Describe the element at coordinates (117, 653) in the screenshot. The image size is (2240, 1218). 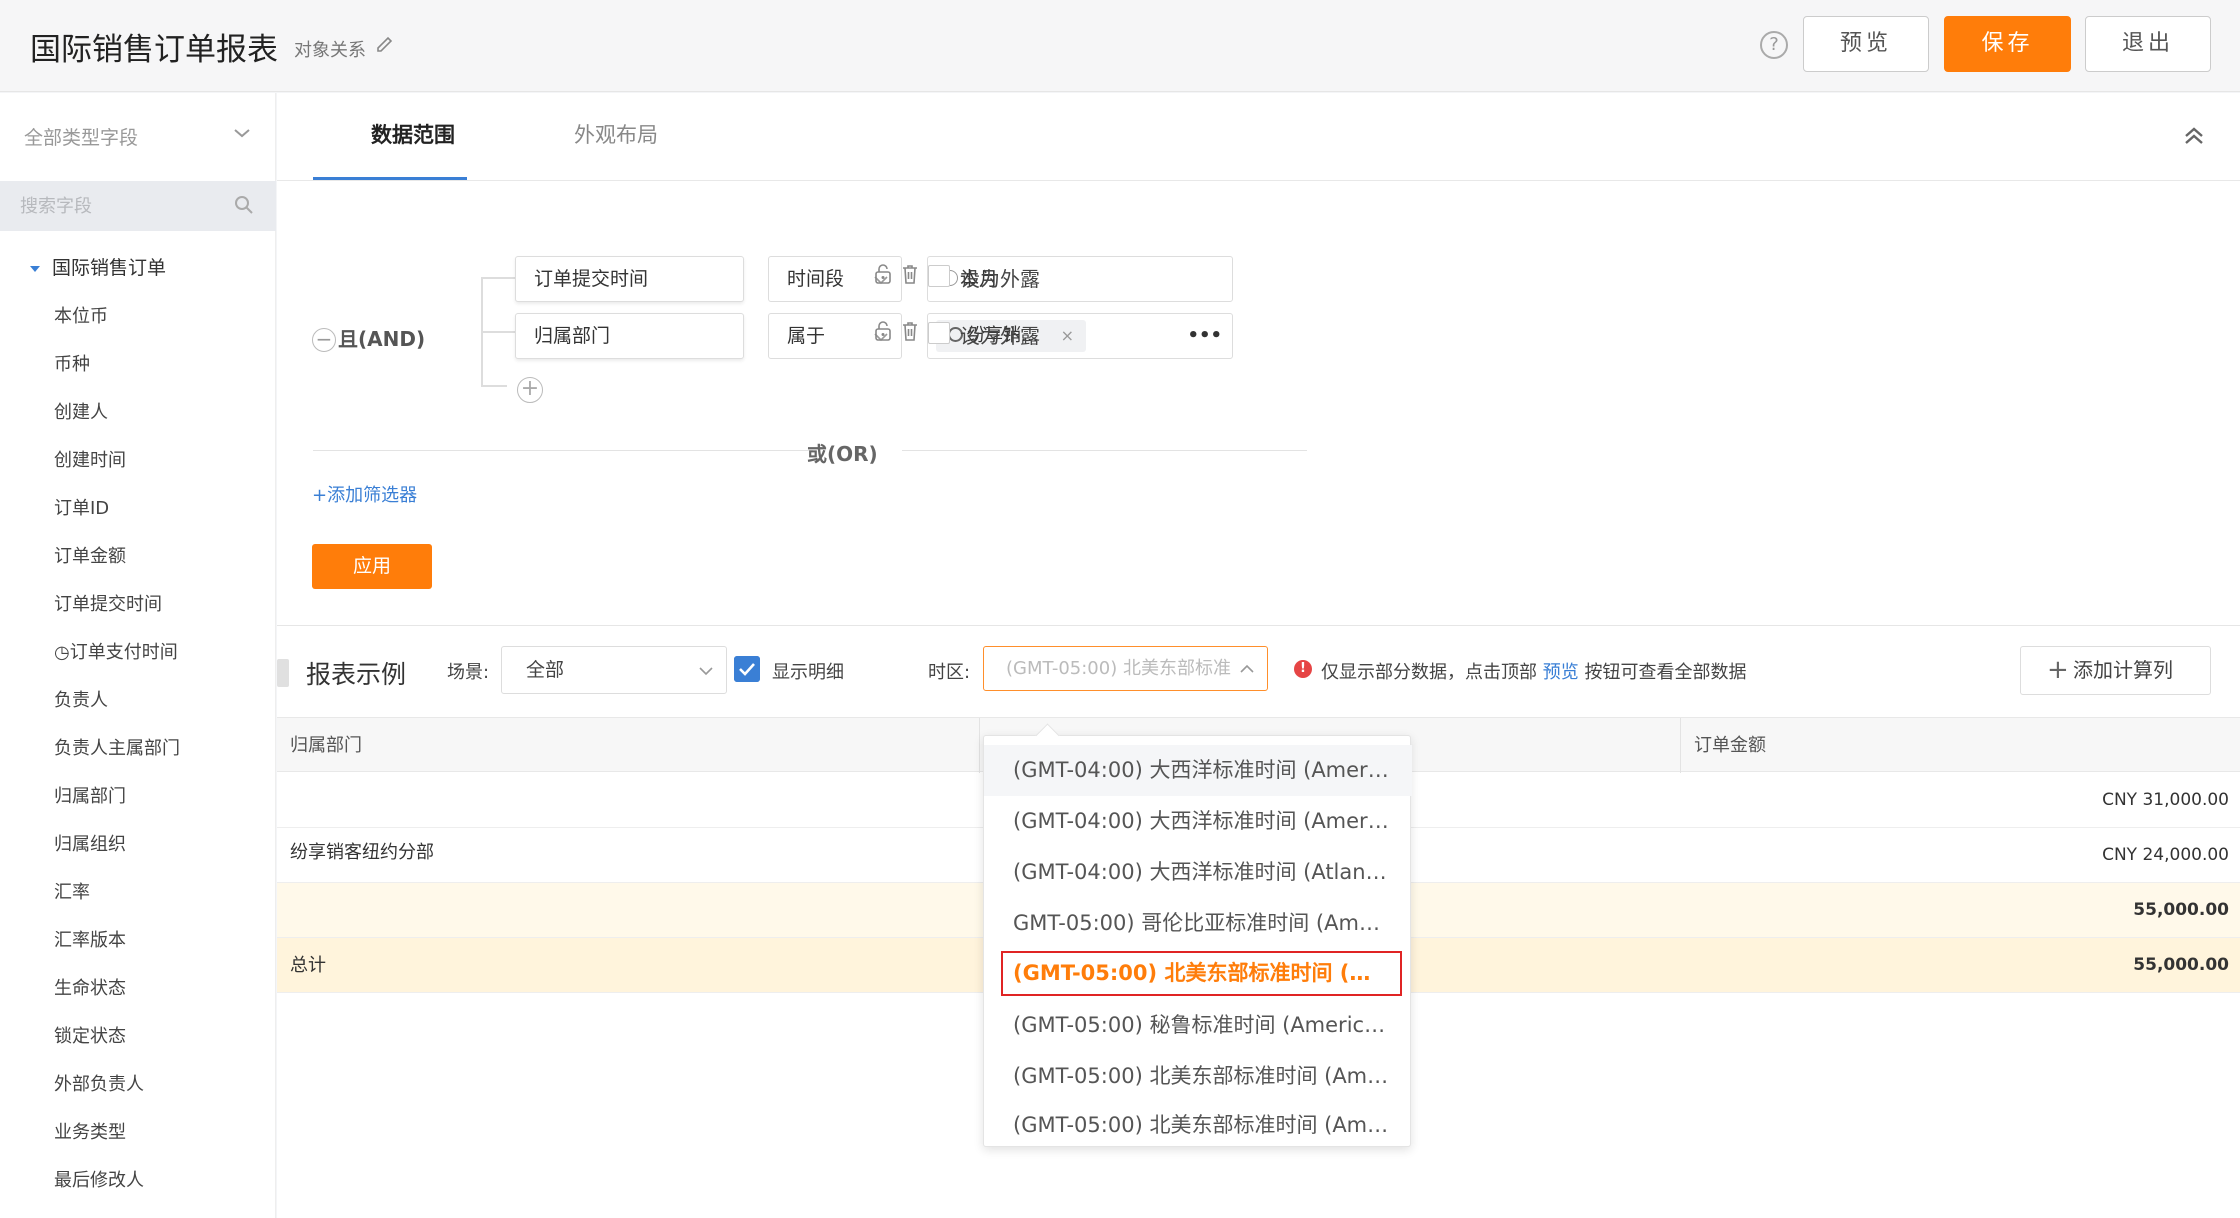
I see `list-item: ◷订单支付时间` at that location.